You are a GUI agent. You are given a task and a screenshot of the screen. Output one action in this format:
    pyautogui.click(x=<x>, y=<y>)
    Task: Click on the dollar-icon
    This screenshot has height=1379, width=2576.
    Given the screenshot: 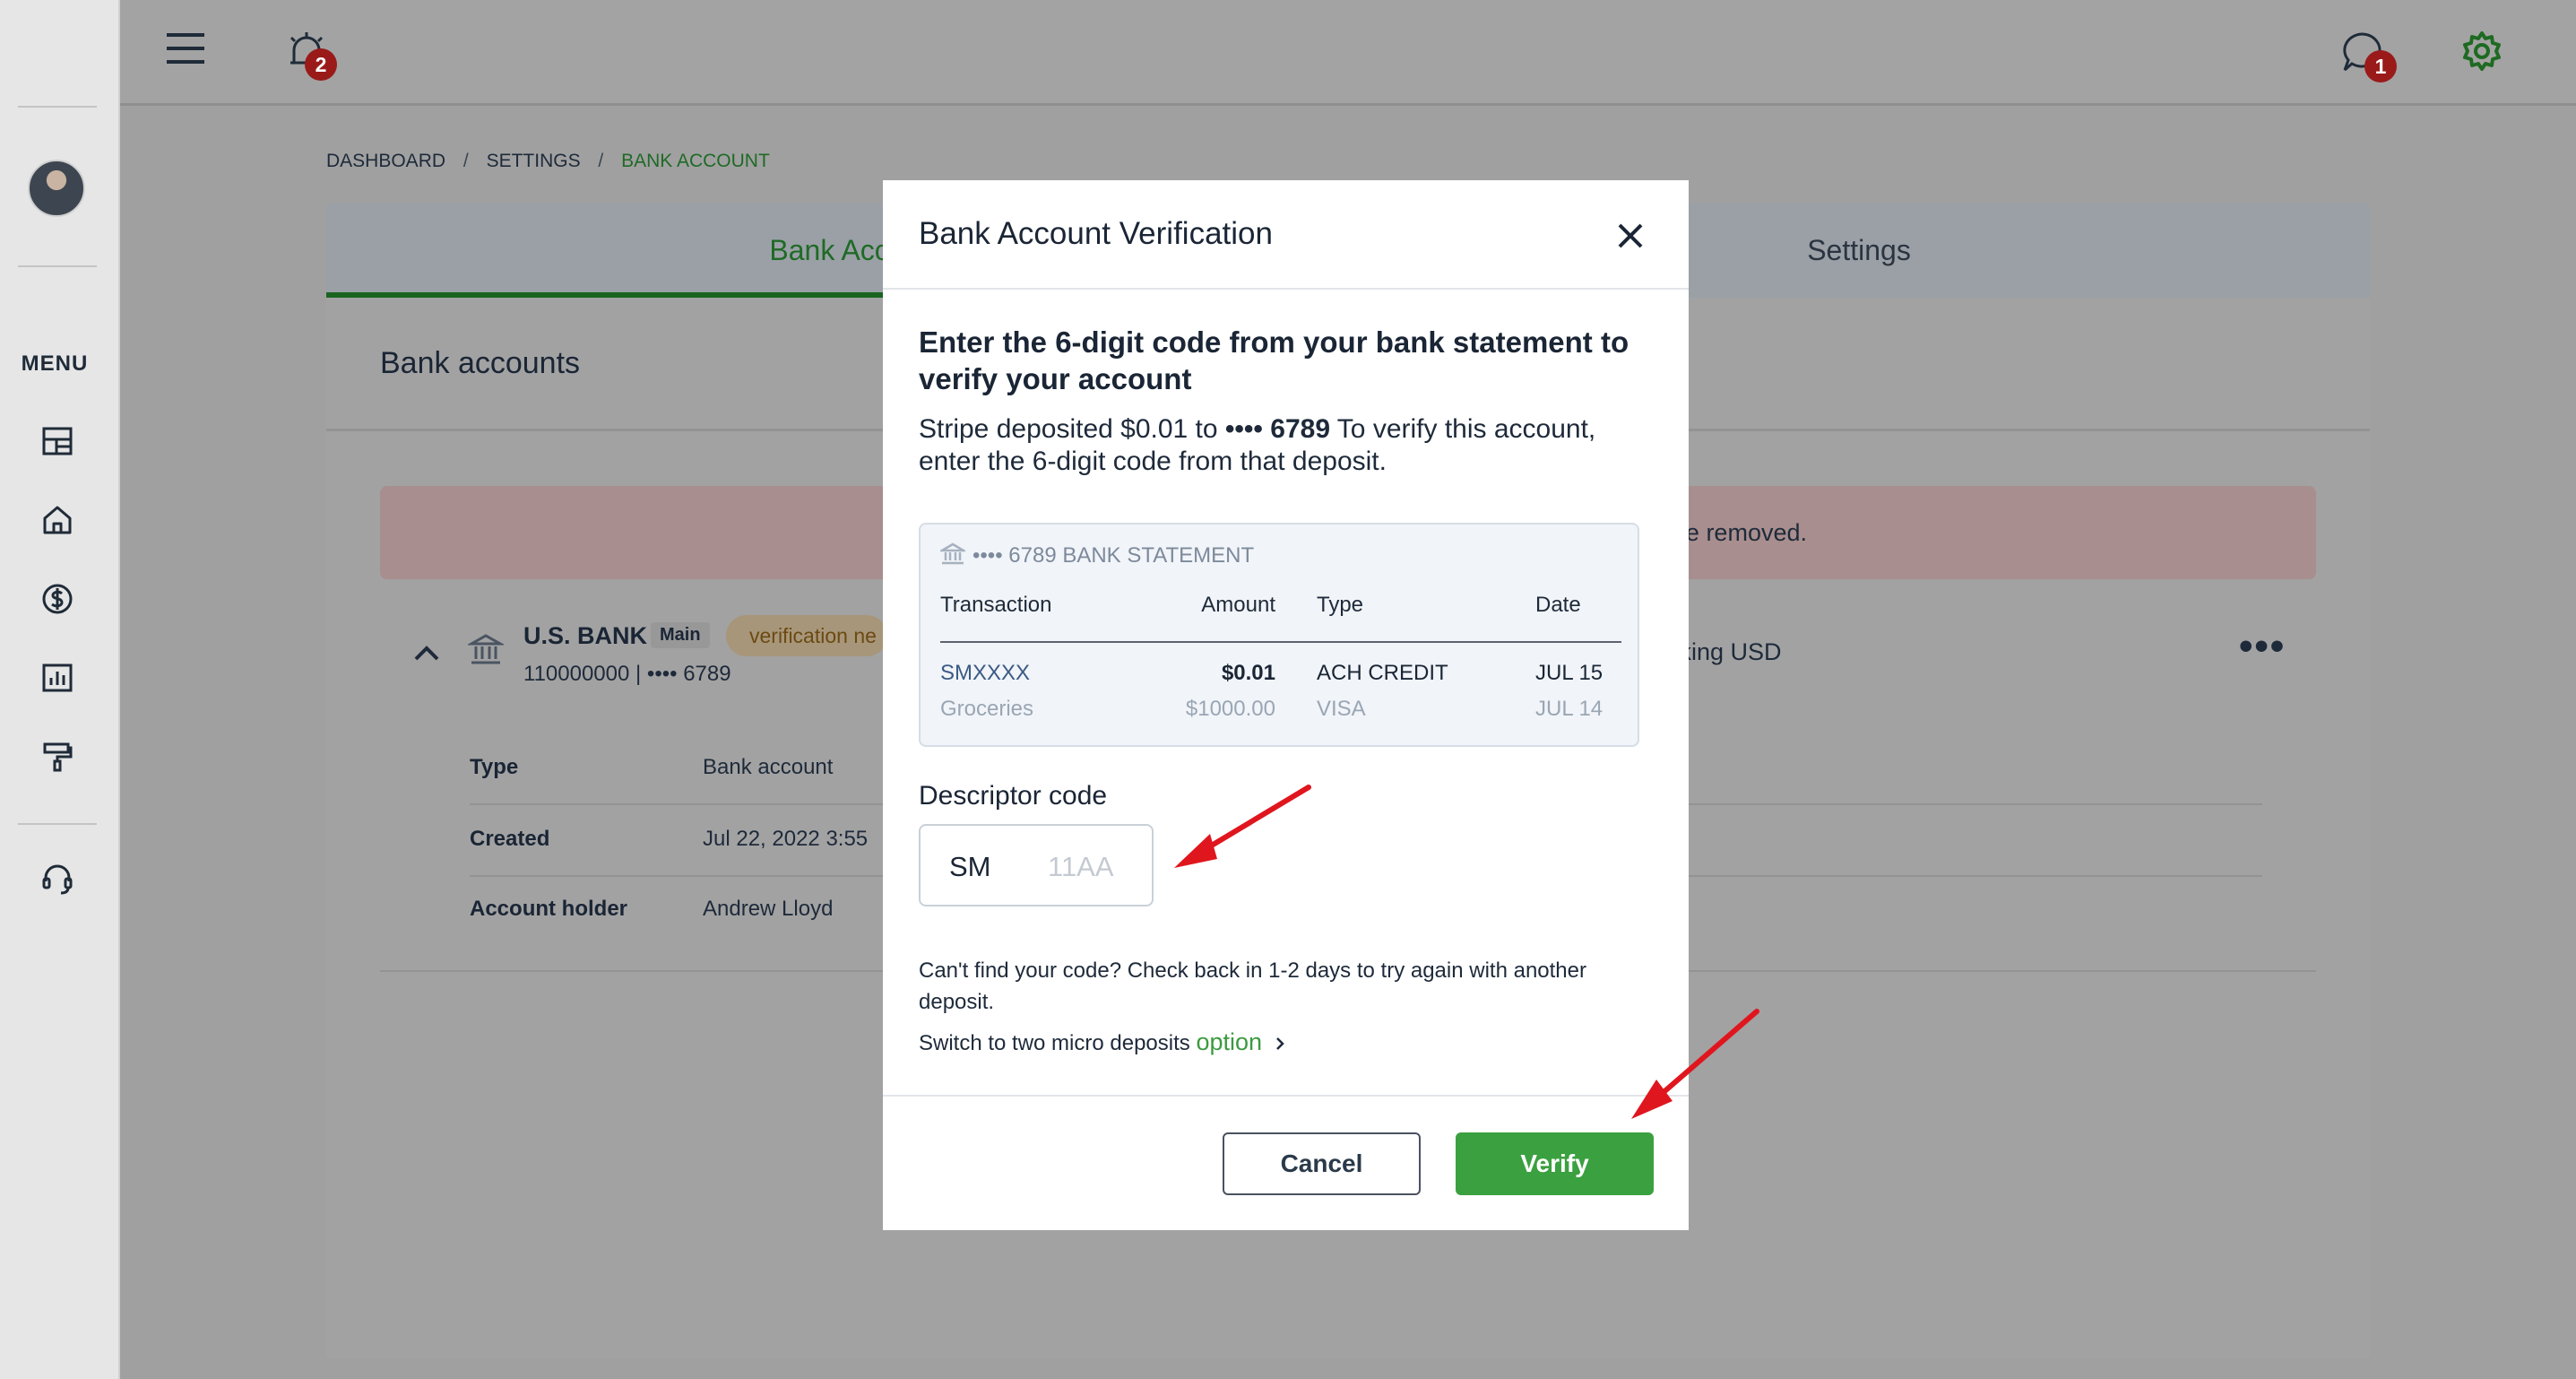 What is the action you would take?
    pyautogui.click(x=57, y=599)
    